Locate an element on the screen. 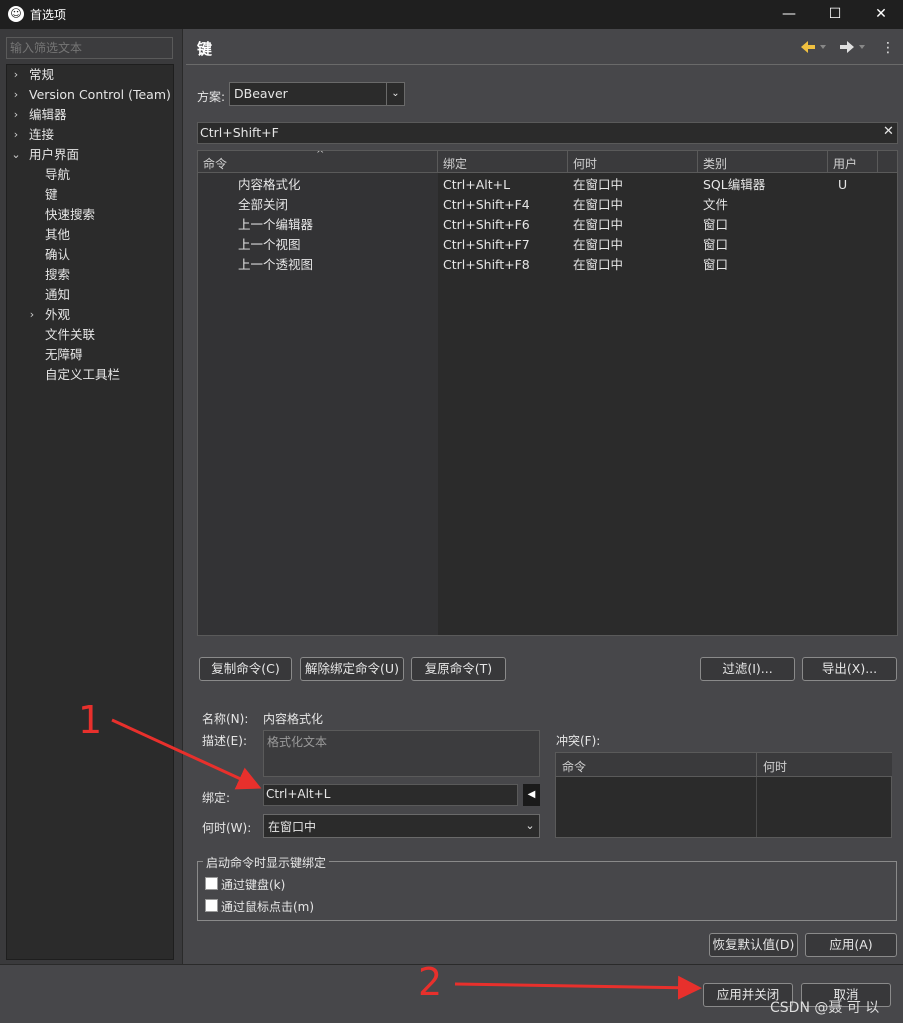 This screenshot has width=903, height=1023. arrow-to-binding-field is located at coordinates (186, 754).